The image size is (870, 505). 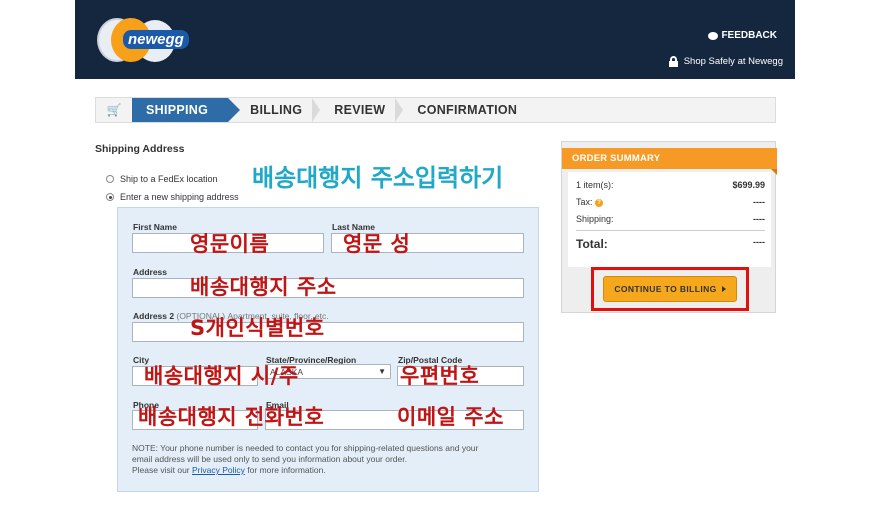 I want to click on address-label: Address, so click(x=150, y=272).